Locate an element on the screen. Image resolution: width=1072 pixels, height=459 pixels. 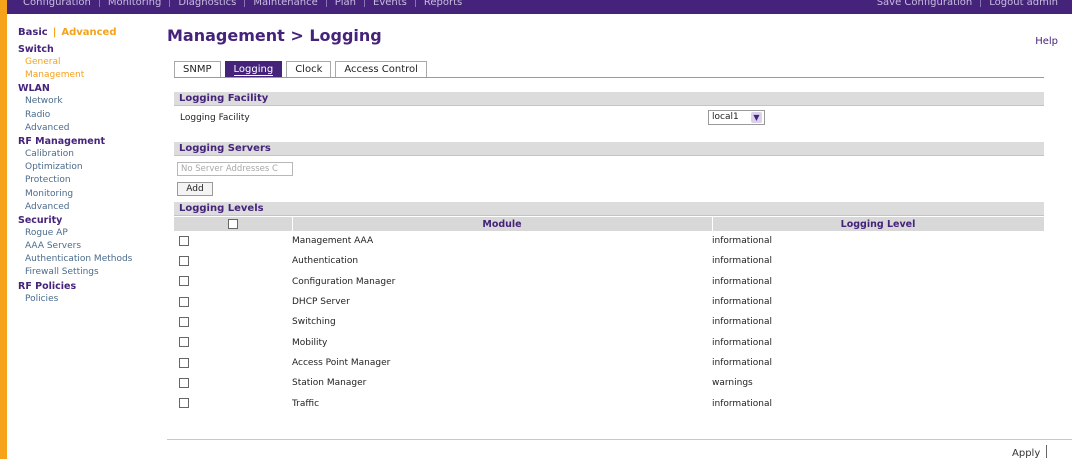
sidebar-section-wlan: WLAN is located at coordinates (34, 89).